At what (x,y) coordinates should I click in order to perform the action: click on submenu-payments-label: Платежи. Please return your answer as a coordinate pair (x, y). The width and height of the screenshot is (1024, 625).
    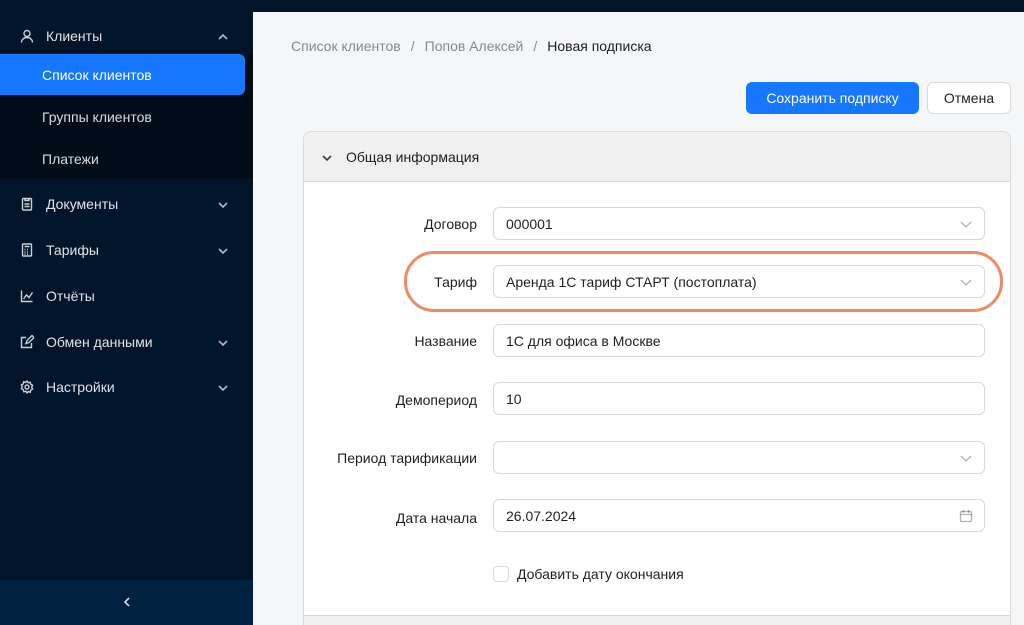
    Looking at the image, I should click on (70, 158).